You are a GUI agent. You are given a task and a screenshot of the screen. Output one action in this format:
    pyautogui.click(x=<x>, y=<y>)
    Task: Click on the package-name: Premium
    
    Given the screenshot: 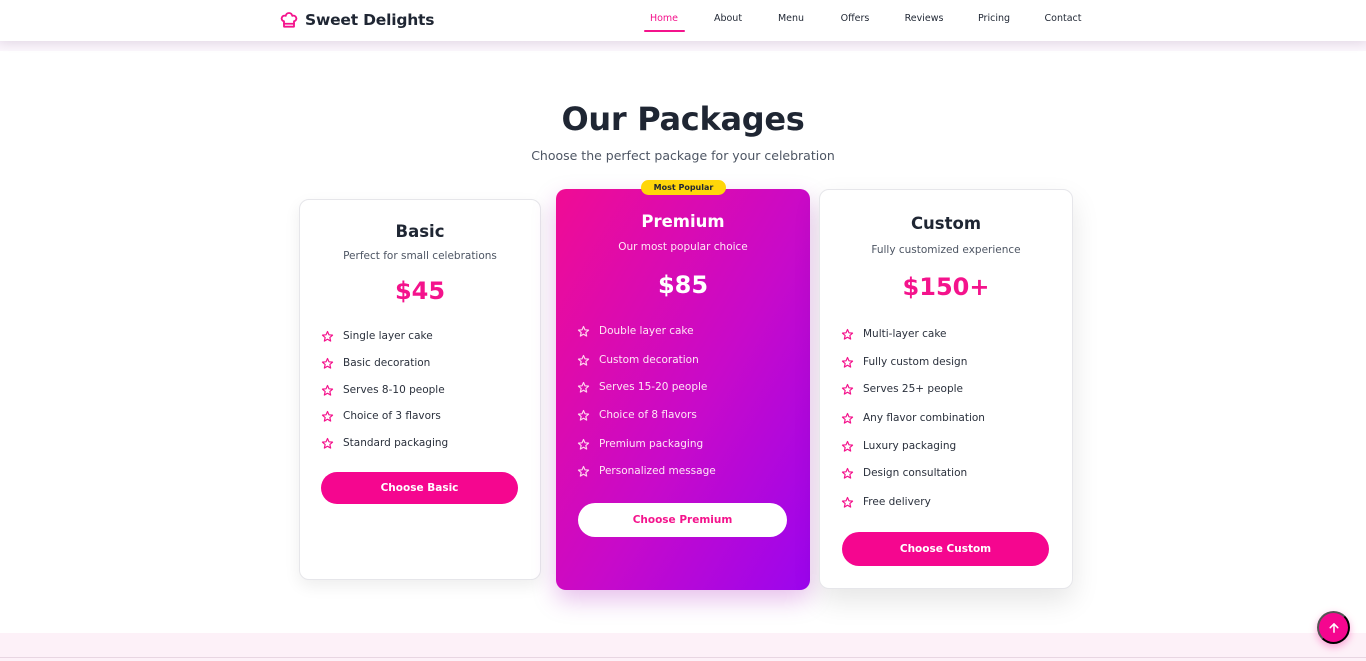 What is the action you would take?
    pyautogui.click(x=683, y=221)
    